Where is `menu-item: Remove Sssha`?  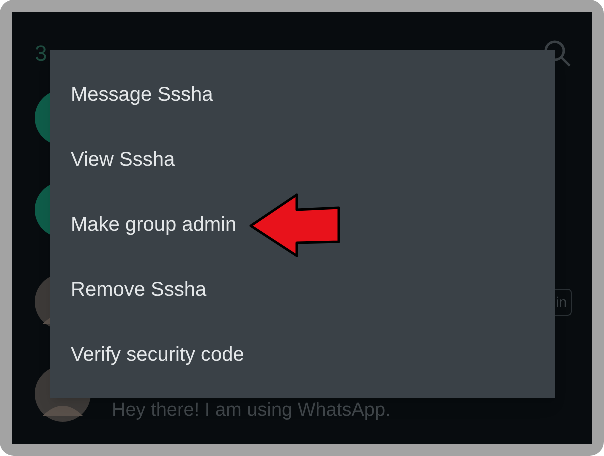
menu-item: Remove Sssha is located at coordinates (139, 289).